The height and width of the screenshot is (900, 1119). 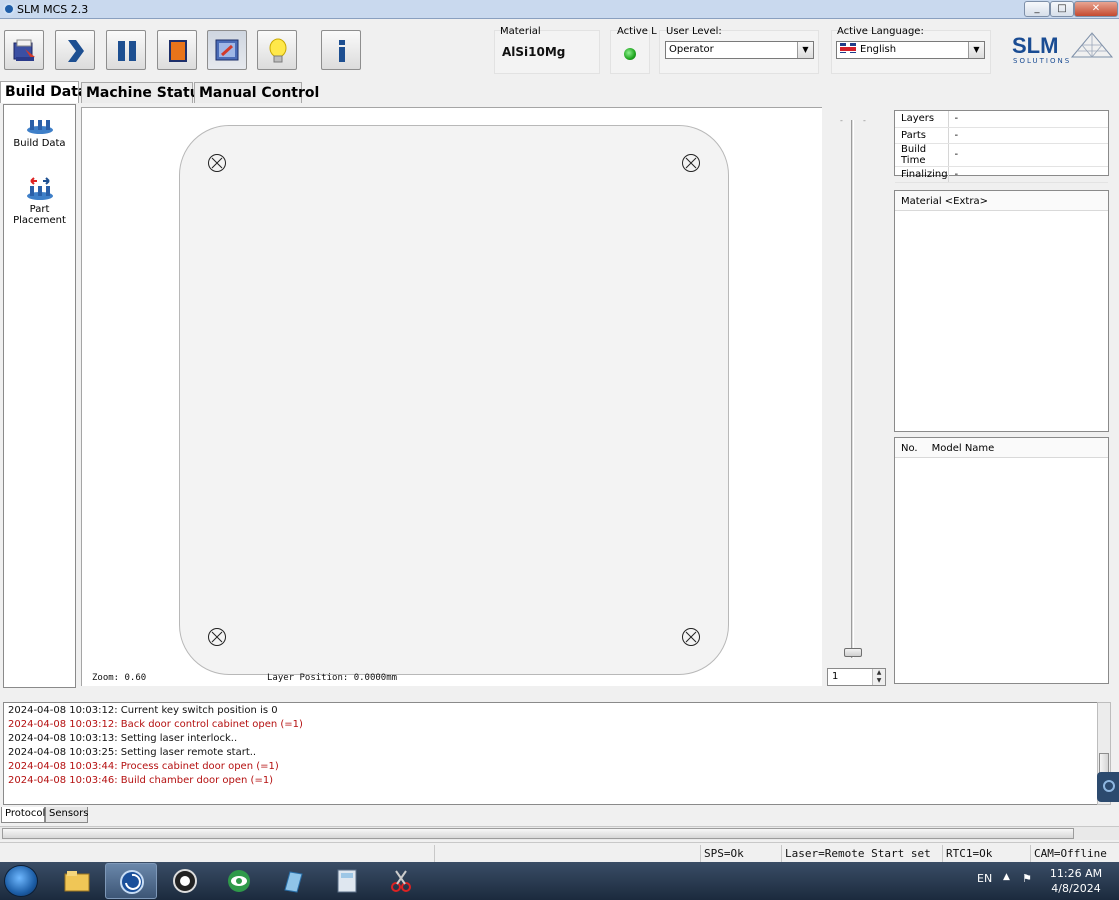 I want to click on action-center-flag-icon: ⚑, so click(x=1027, y=878).